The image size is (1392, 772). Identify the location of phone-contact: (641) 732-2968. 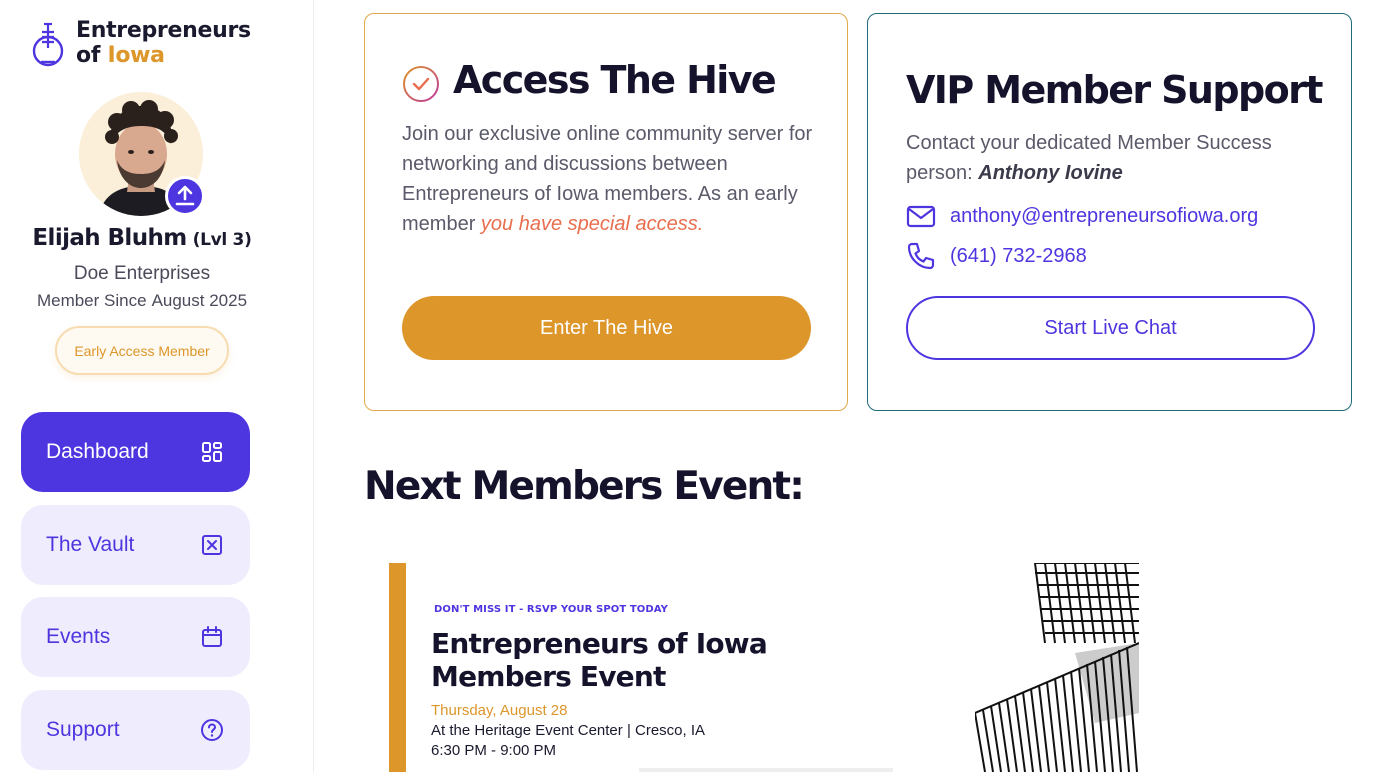
(996, 256).